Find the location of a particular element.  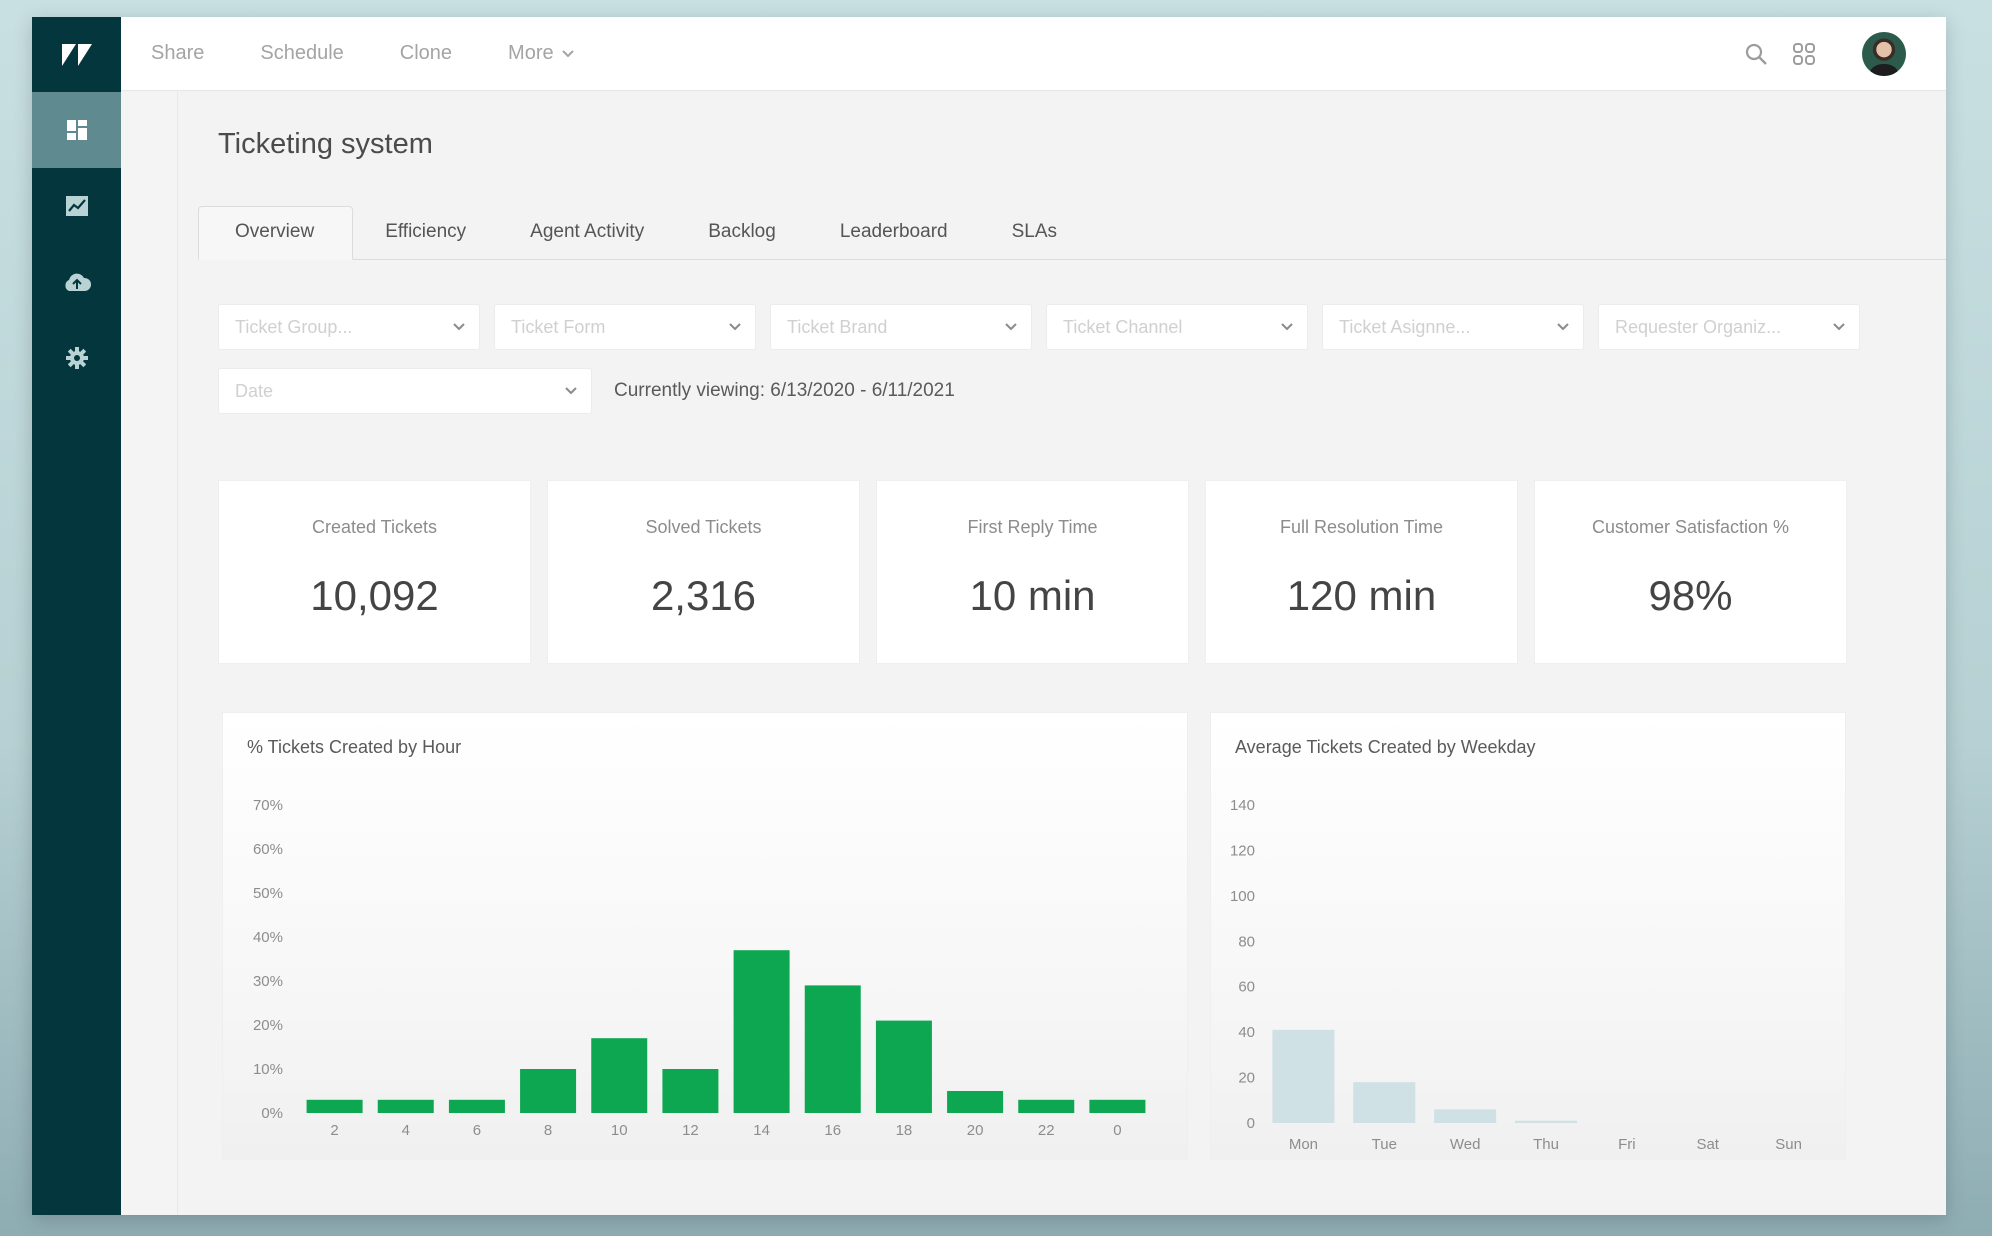

kpi-value: 2,316 is located at coordinates (703, 595).